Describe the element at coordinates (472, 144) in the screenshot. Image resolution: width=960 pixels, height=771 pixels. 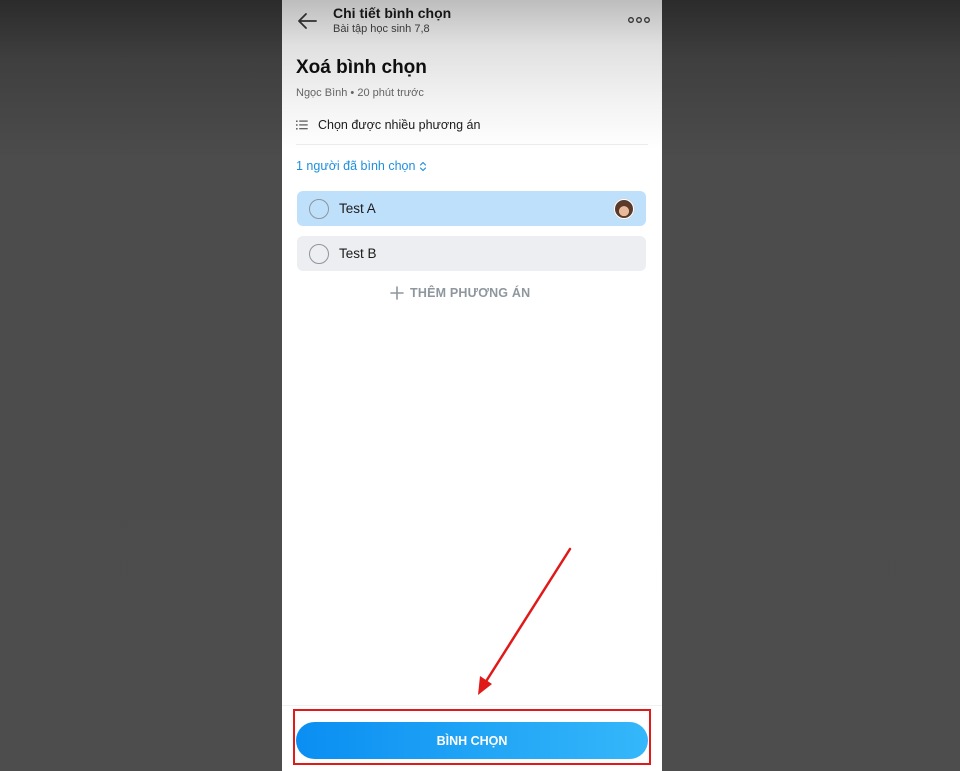
I see `divider` at that location.